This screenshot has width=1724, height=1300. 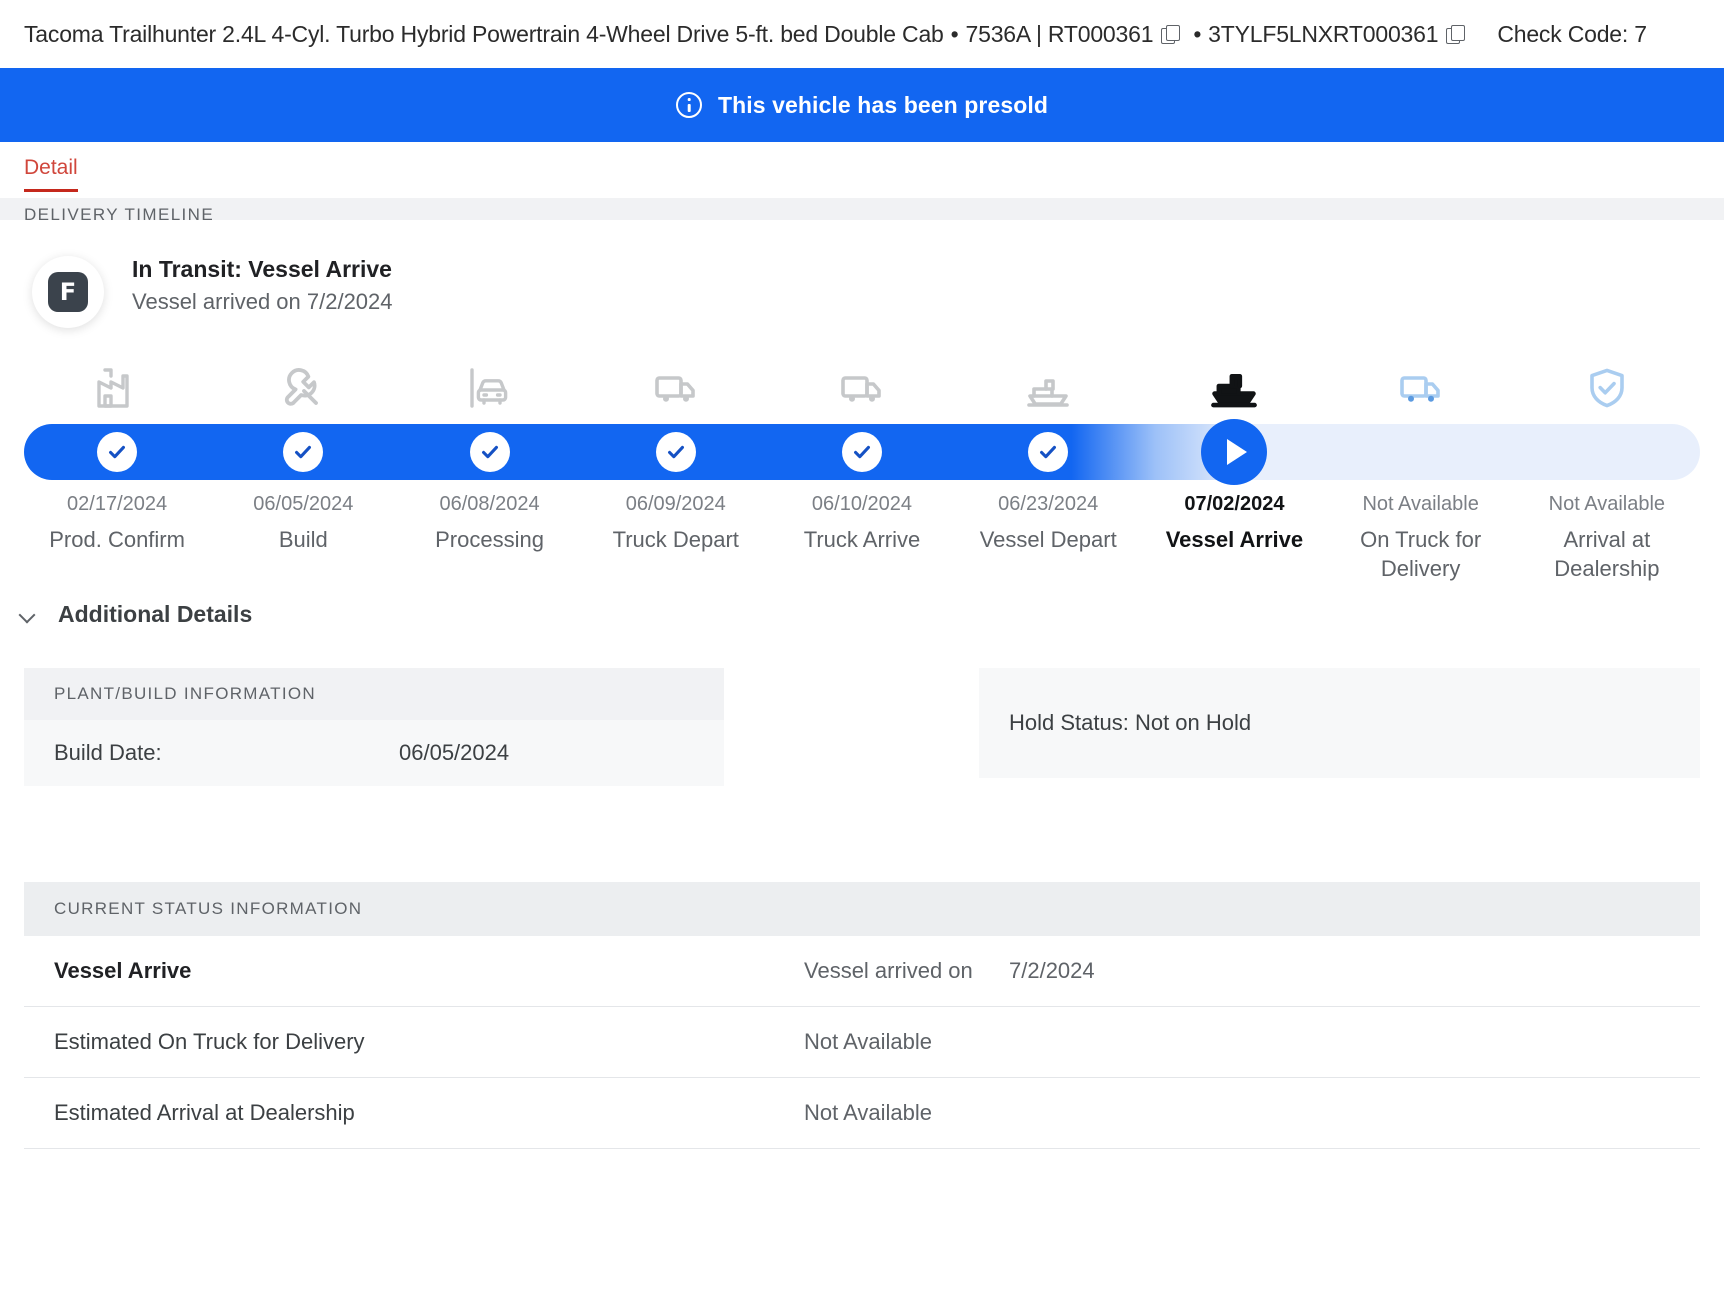 I want to click on hold-status-text: Hold Status: Not on Hold, so click(x=1339, y=723).